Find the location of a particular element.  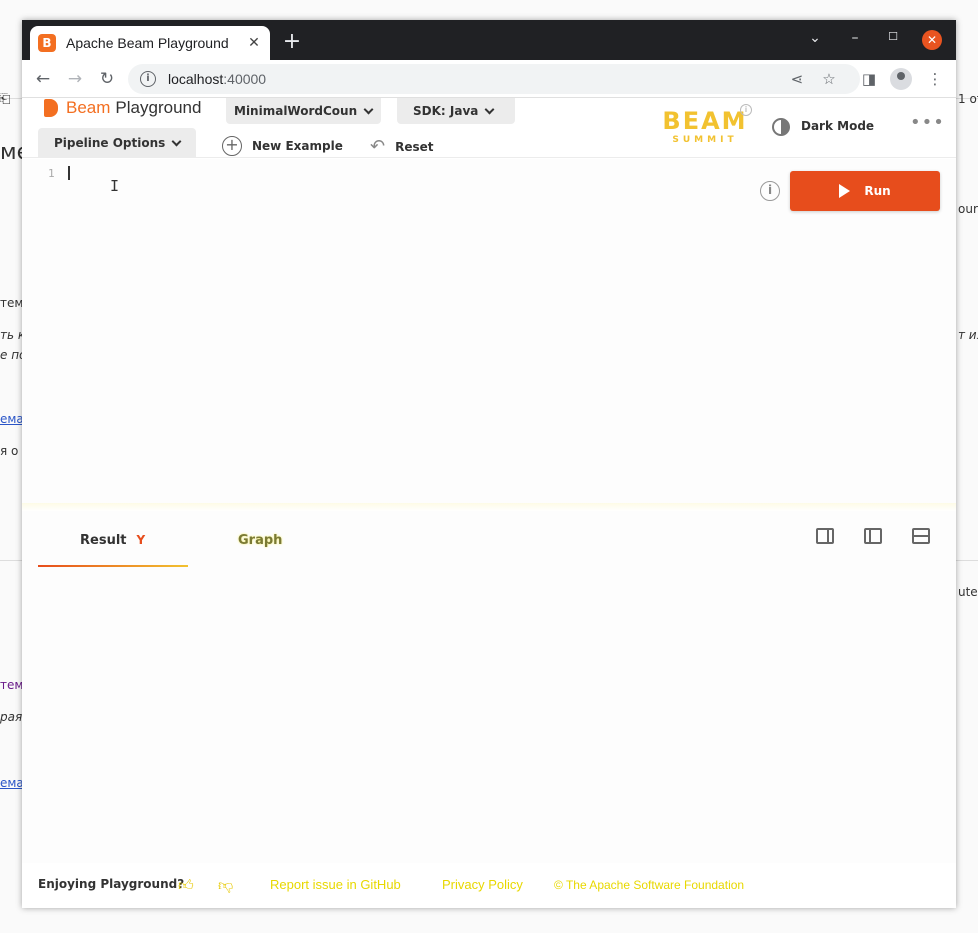

close-tab-icon: ✕ is located at coordinates (254, 43).